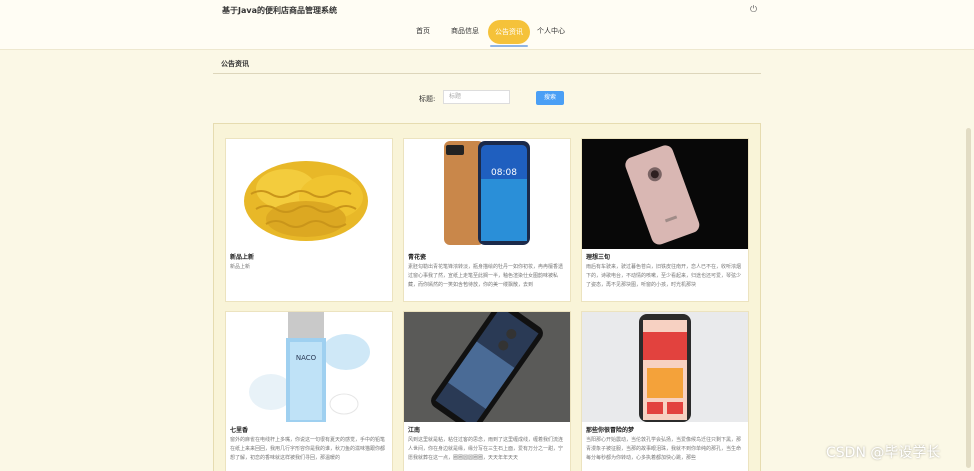  What do you see at coordinates (551, 31) in the screenshot?
I see `nav-profile: 个人中心` at bounding box center [551, 31].